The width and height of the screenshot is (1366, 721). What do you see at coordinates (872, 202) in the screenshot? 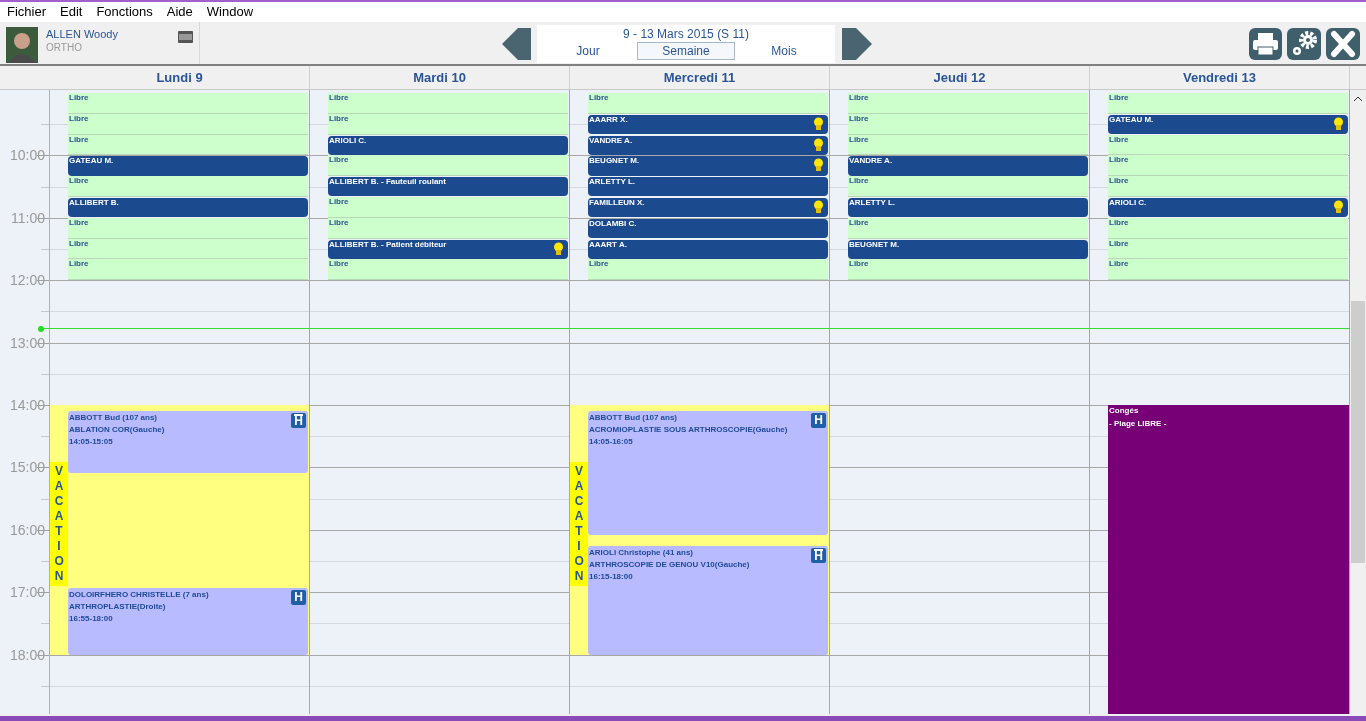
I see `slot-text: ARLETTY L.` at bounding box center [872, 202].